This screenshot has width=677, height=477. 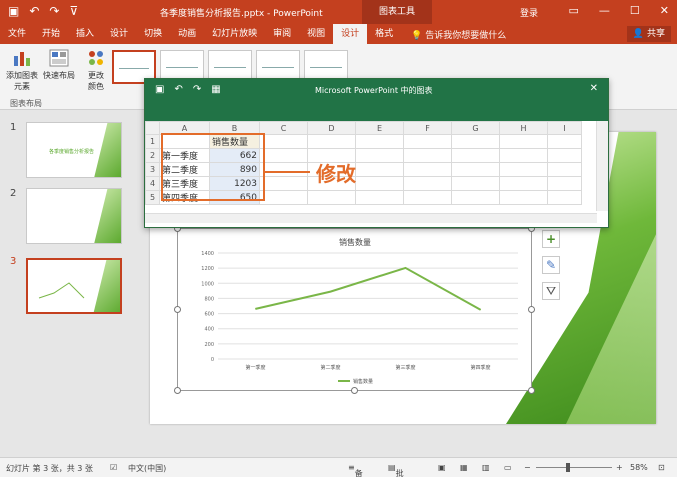 What do you see at coordinates (551, 265) in the screenshot?
I see `chart-styles-brush-icon: ✎` at bounding box center [551, 265].